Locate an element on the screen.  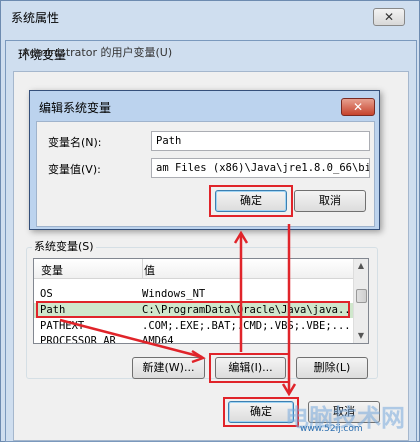
table-scrollbar: ▲ ▼ is located at coordinates (360, 301).